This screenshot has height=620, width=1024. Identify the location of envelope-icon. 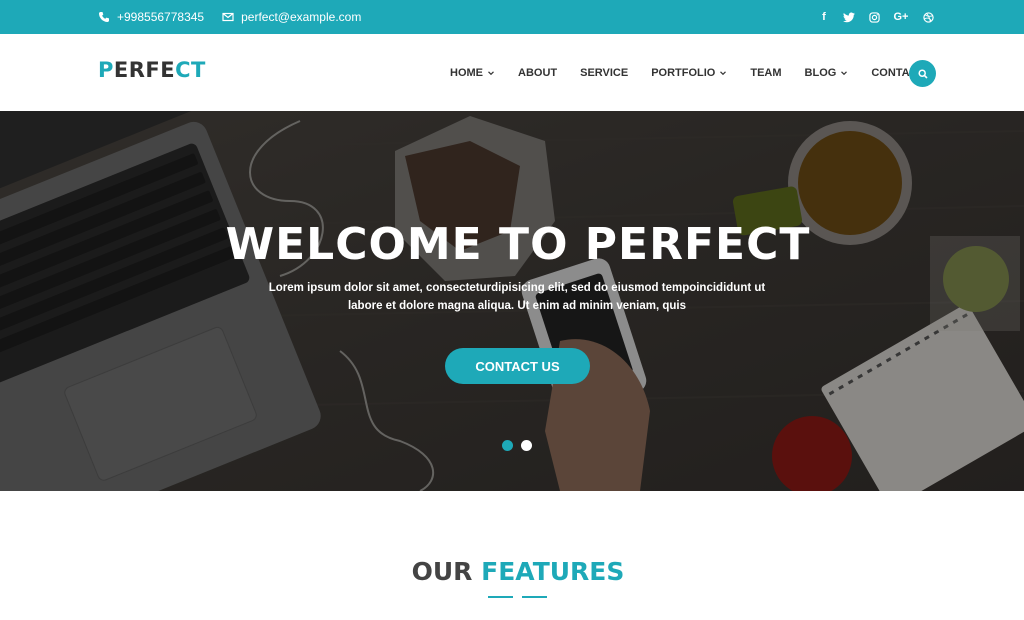
(228, 17).